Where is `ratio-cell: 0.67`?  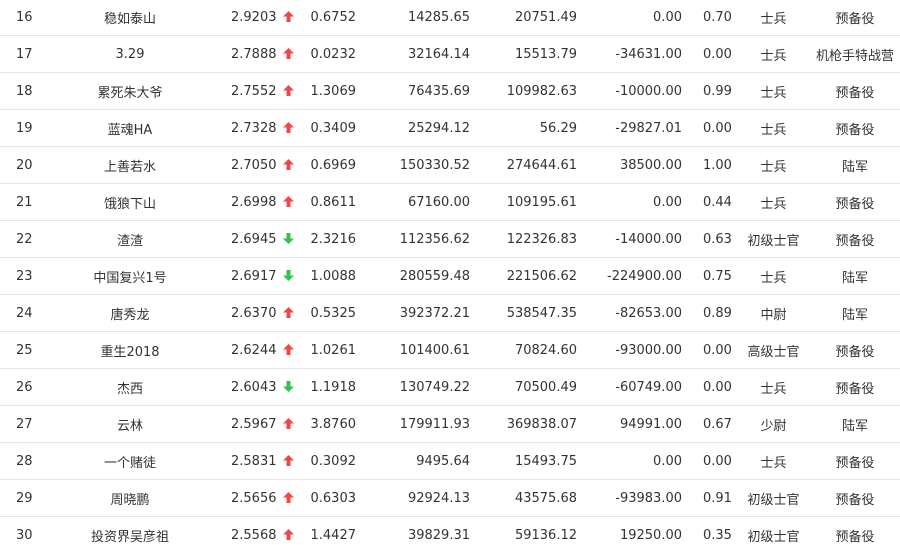 ratio-cell: 0.67 is located at coordinates (716, 424).